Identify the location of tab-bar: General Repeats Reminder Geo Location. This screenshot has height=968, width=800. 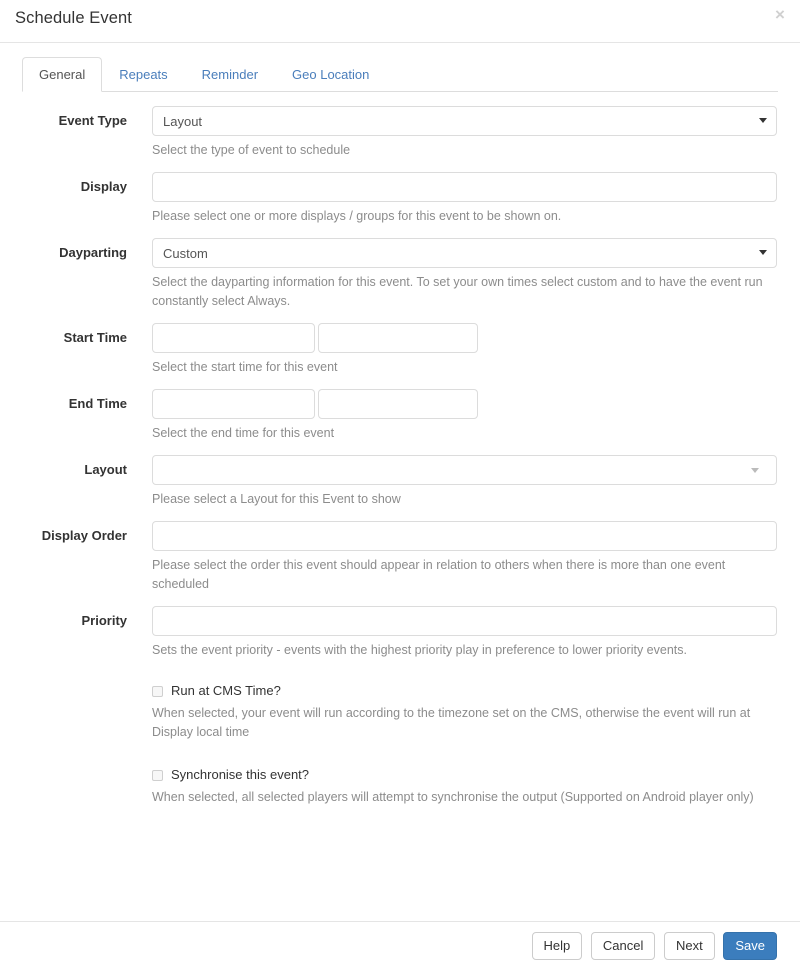
(400, 74).